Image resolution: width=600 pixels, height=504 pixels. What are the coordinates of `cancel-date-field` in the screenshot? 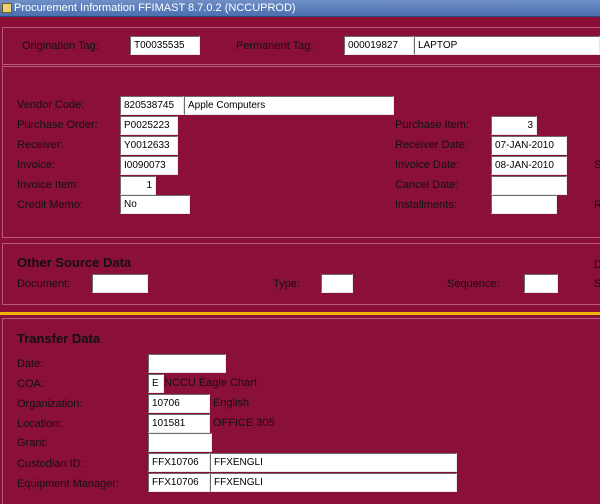 It's located at (529, 185).